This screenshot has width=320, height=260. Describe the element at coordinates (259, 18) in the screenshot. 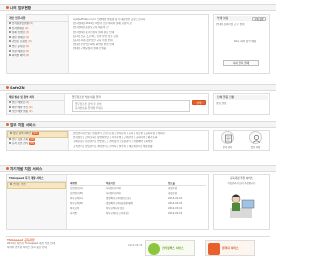

I see `absence-setting-button: 부재 설정` at that location.